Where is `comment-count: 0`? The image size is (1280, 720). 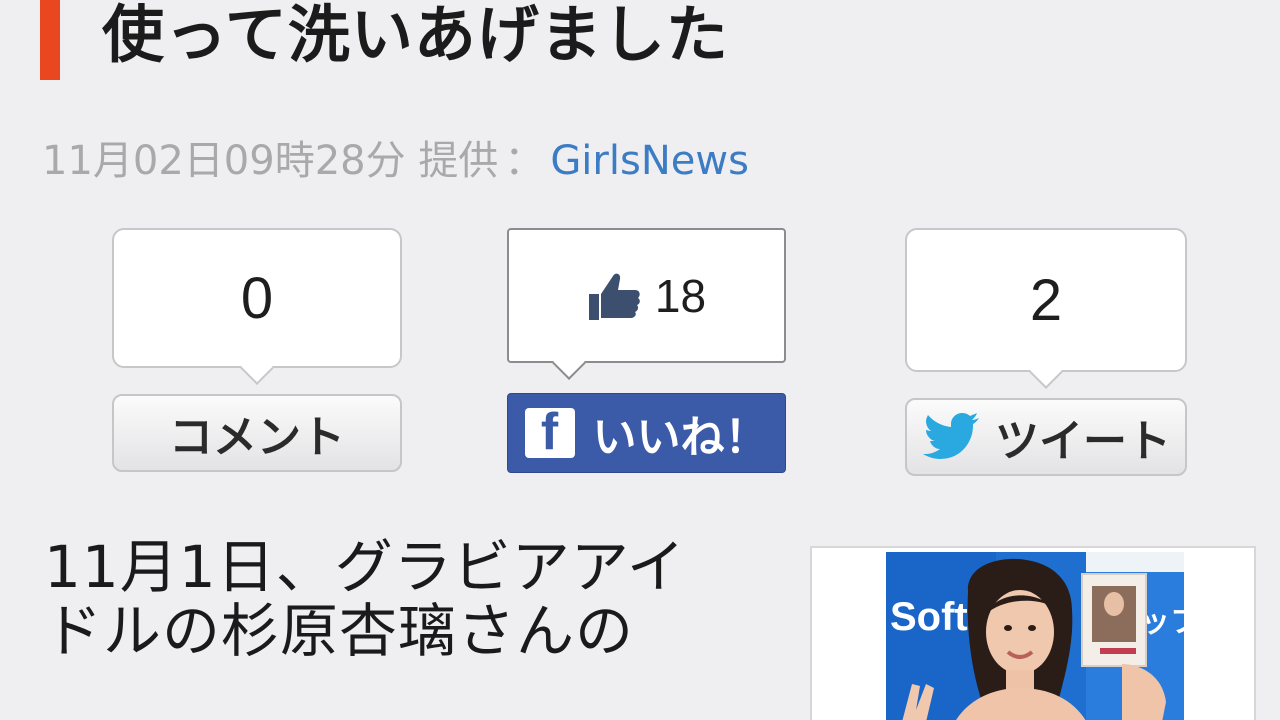 comment-count: 0 is located at coordinates (257, 298).